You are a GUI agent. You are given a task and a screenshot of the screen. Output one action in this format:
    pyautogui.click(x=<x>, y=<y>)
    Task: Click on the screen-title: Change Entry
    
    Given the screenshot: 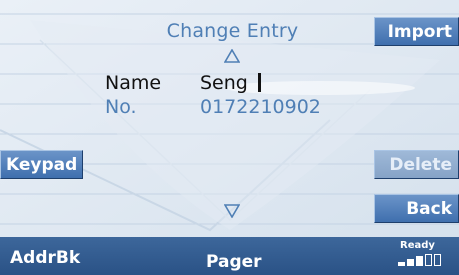 What is the action you would take?
    pyautogui.click(x=232, y=31)
    